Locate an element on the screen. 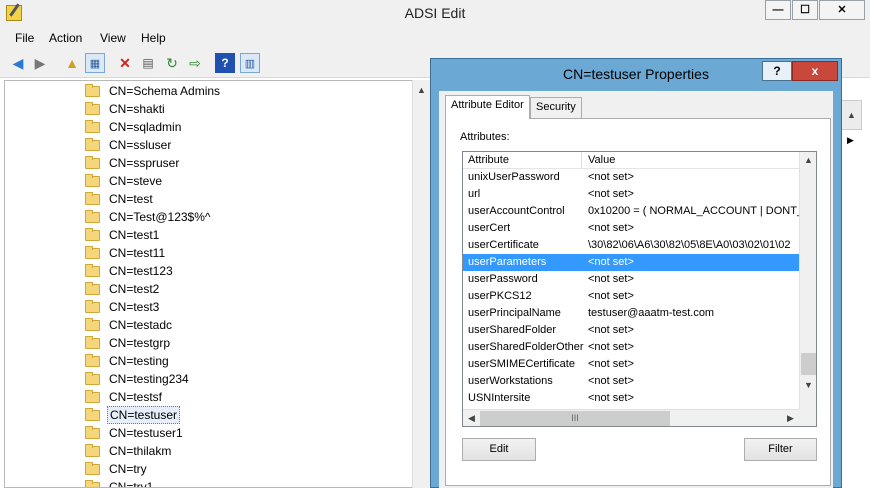  list-row: userSMIMECertificate <not set> is located at coordinates (631, 364).